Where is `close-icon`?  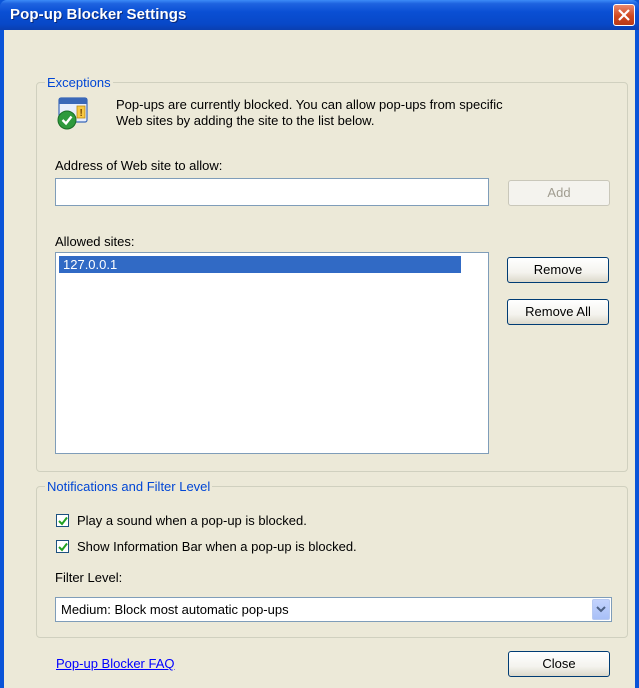
close-icon is located at coordinates (624, 15).